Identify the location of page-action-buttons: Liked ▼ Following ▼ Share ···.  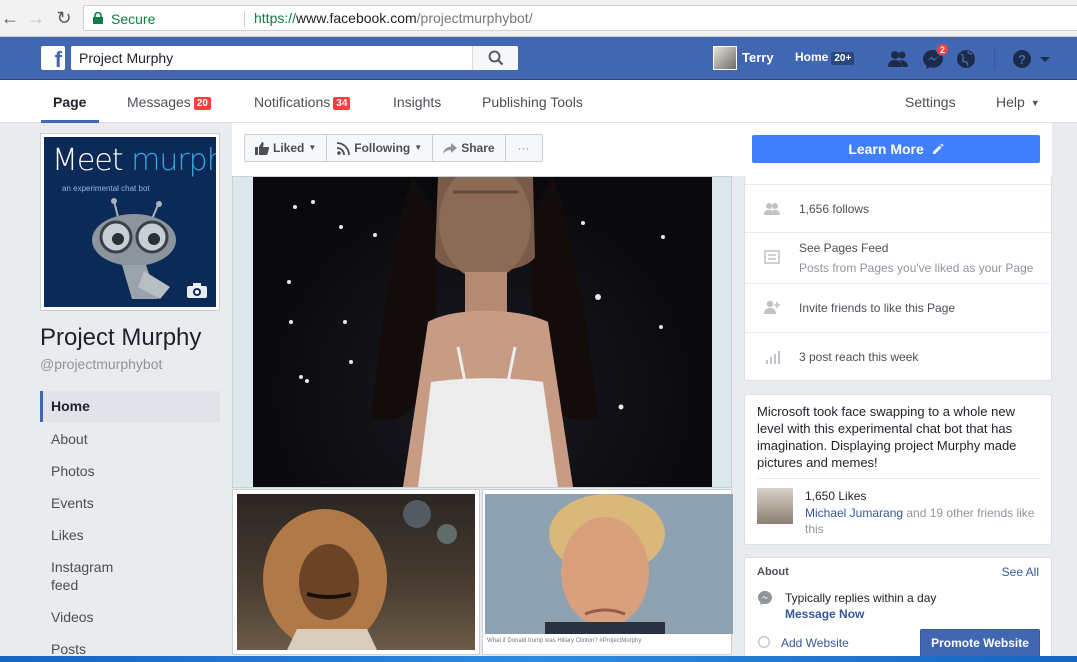
(393, 148).